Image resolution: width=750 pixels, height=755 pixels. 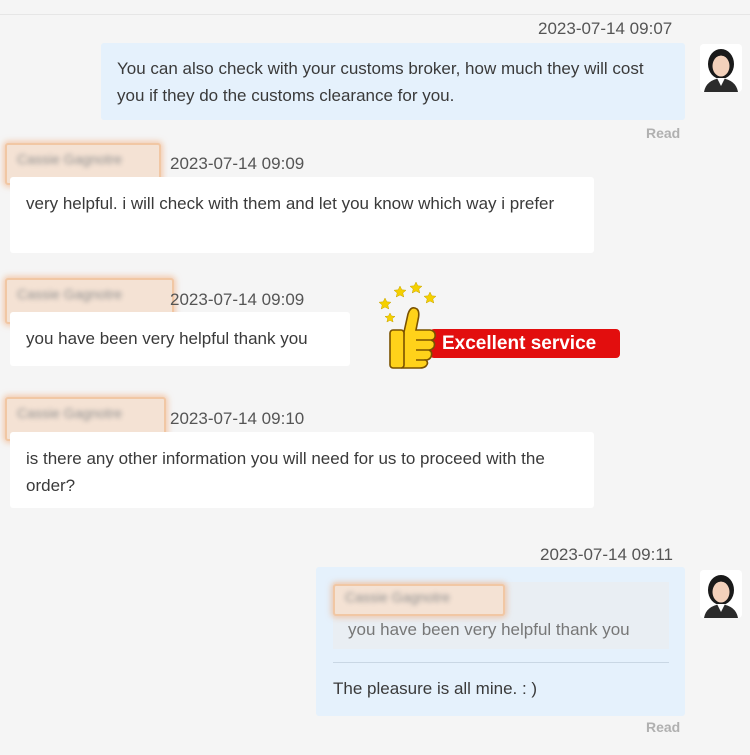 I want to click on quoted-message-text: you have been very helpful thank you, so click(x=489, y=629).